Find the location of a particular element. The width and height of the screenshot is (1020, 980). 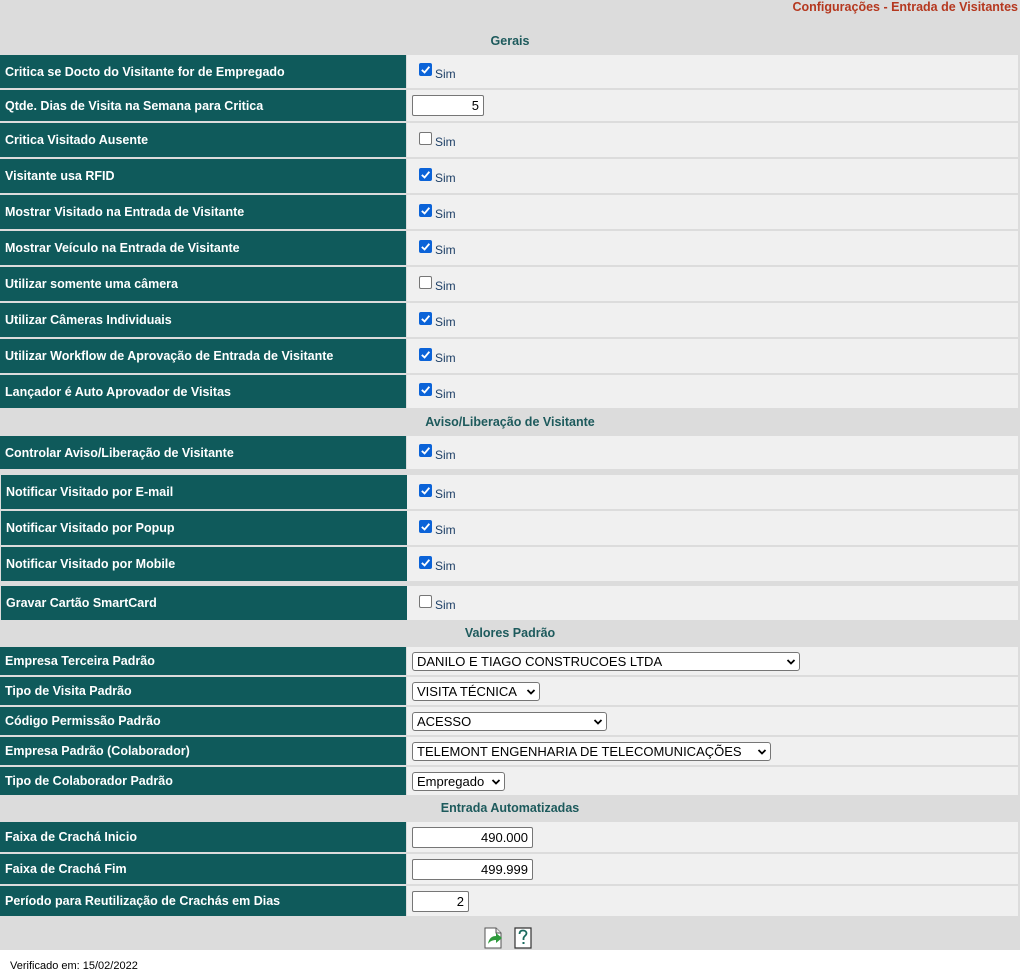

save-icon is located at coordinates (494, 938).